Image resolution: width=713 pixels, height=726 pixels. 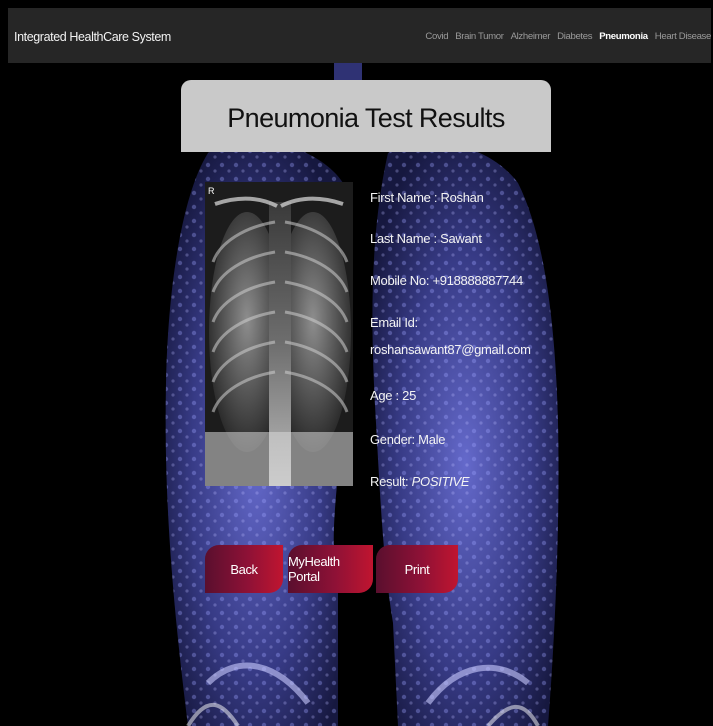 I want to click on age: Age : 25, so click(x=393, y=395).